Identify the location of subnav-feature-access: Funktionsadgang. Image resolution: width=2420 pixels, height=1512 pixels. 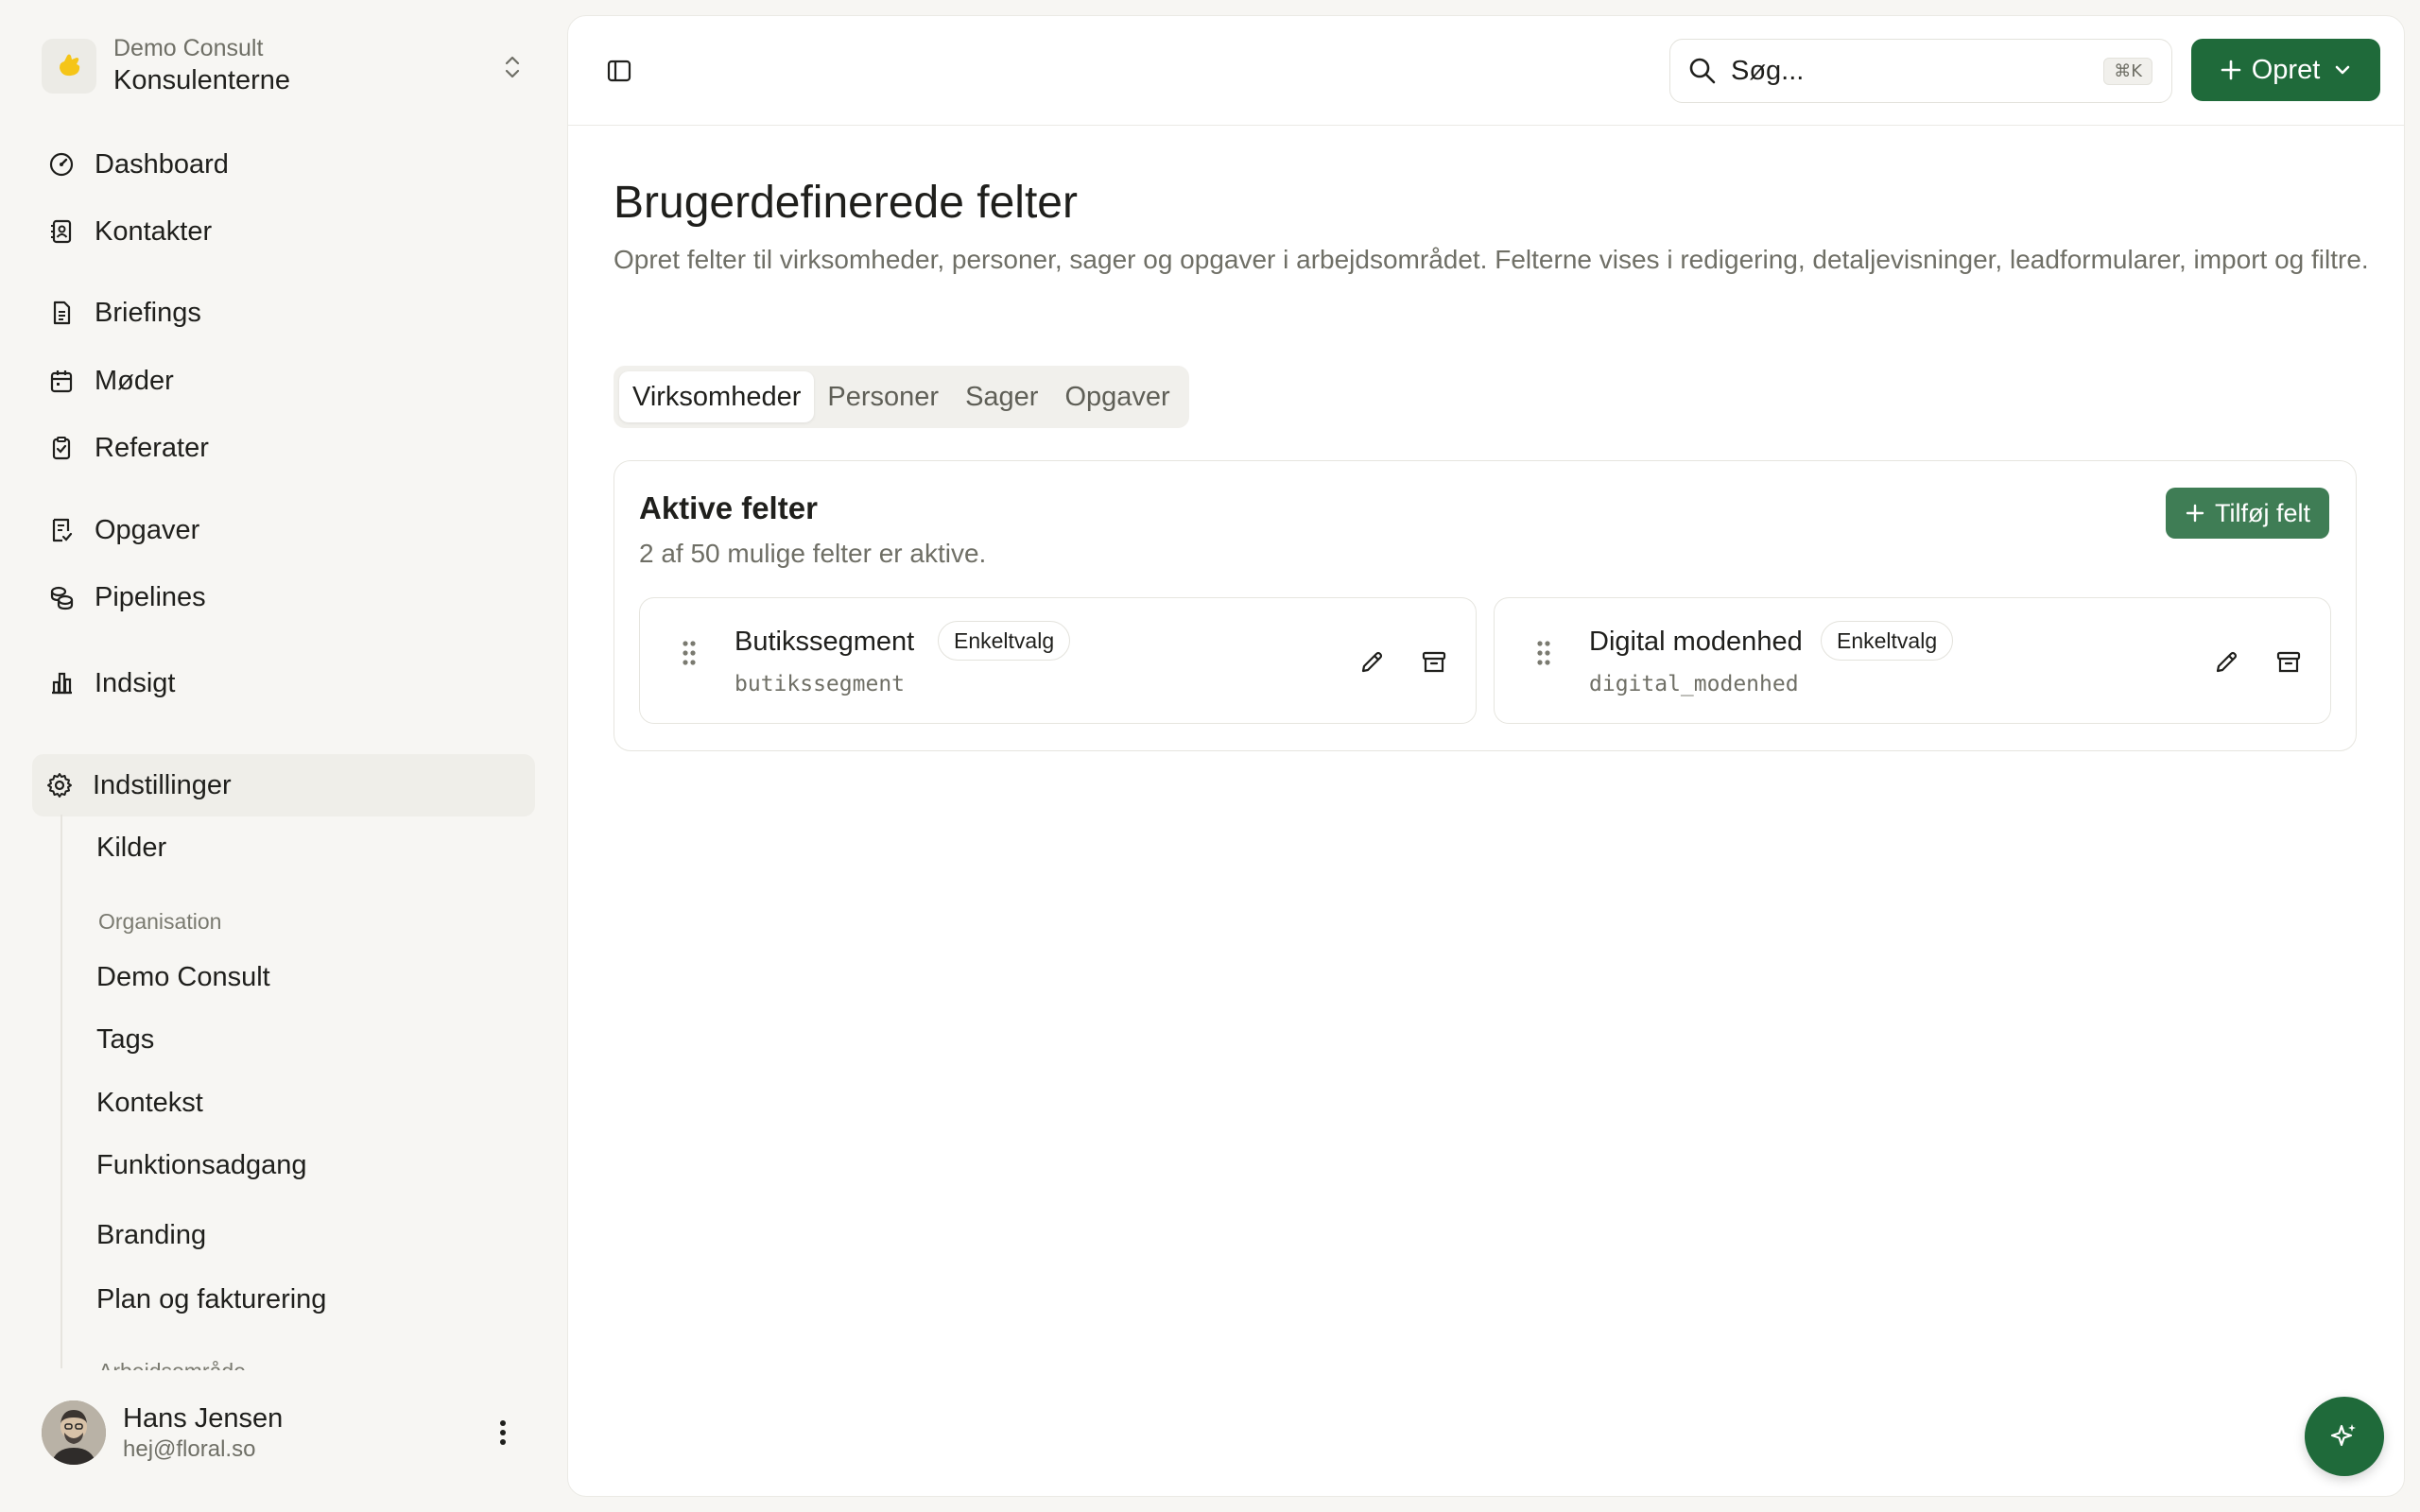
(201, 1165).